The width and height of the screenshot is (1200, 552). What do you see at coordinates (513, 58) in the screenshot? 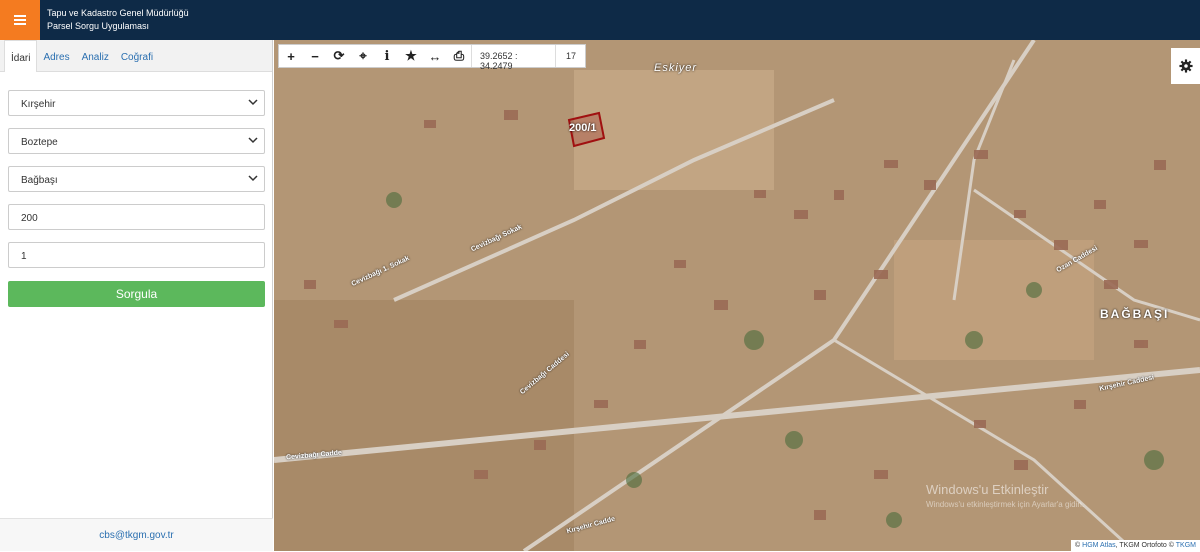
I see `coordinate-readout: 39.2652 : 34.2479` at bounding box center [513, 58].